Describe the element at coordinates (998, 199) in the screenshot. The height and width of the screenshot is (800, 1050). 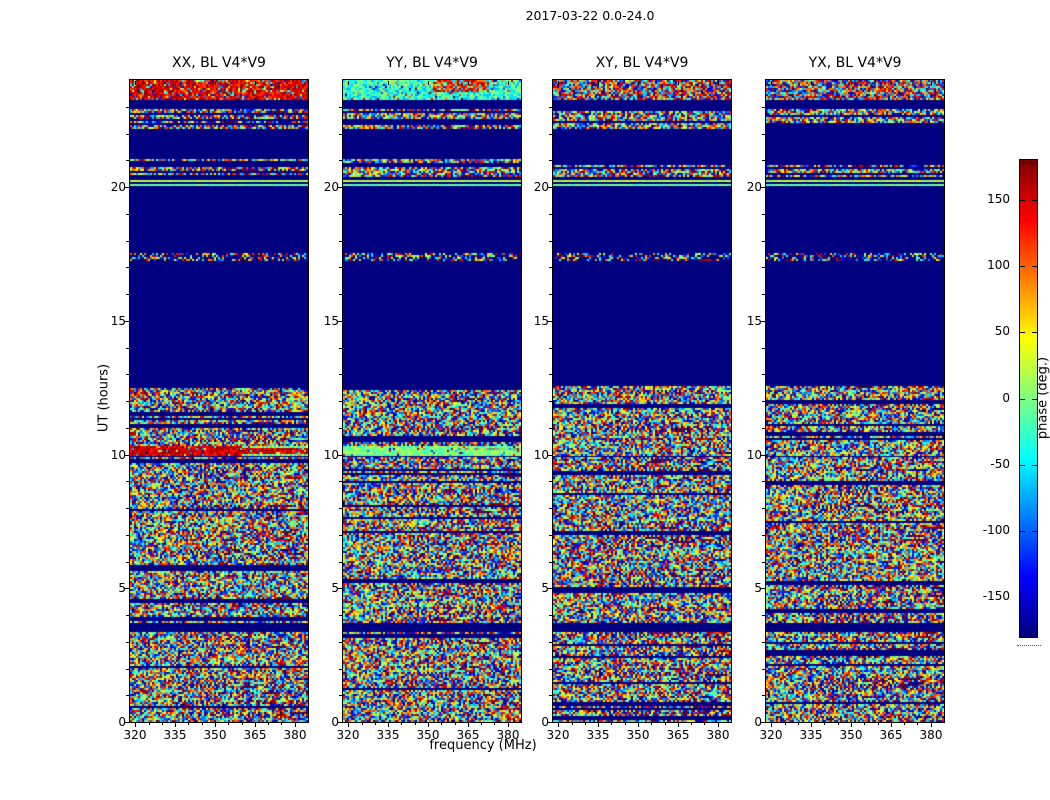
I see `colorbar-tick-label: 150` at that location.